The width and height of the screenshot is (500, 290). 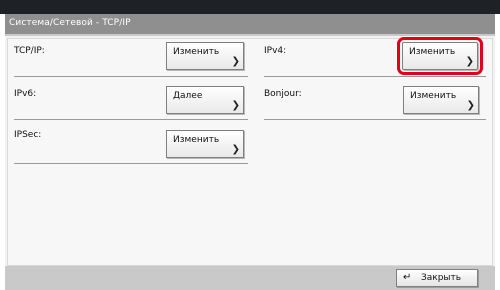 What do you see at coordinates (205, 100) in the screenshot?
I see `ipv6-next-button: Далее ❯` at bounding box center [205, 100].